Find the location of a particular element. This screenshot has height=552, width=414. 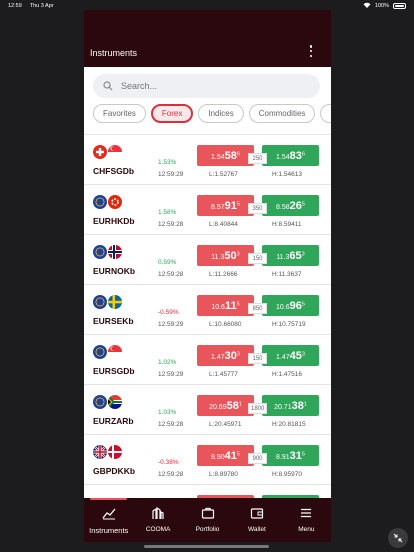

tab-favorites: Favorites is located at coordinates (119, 113).